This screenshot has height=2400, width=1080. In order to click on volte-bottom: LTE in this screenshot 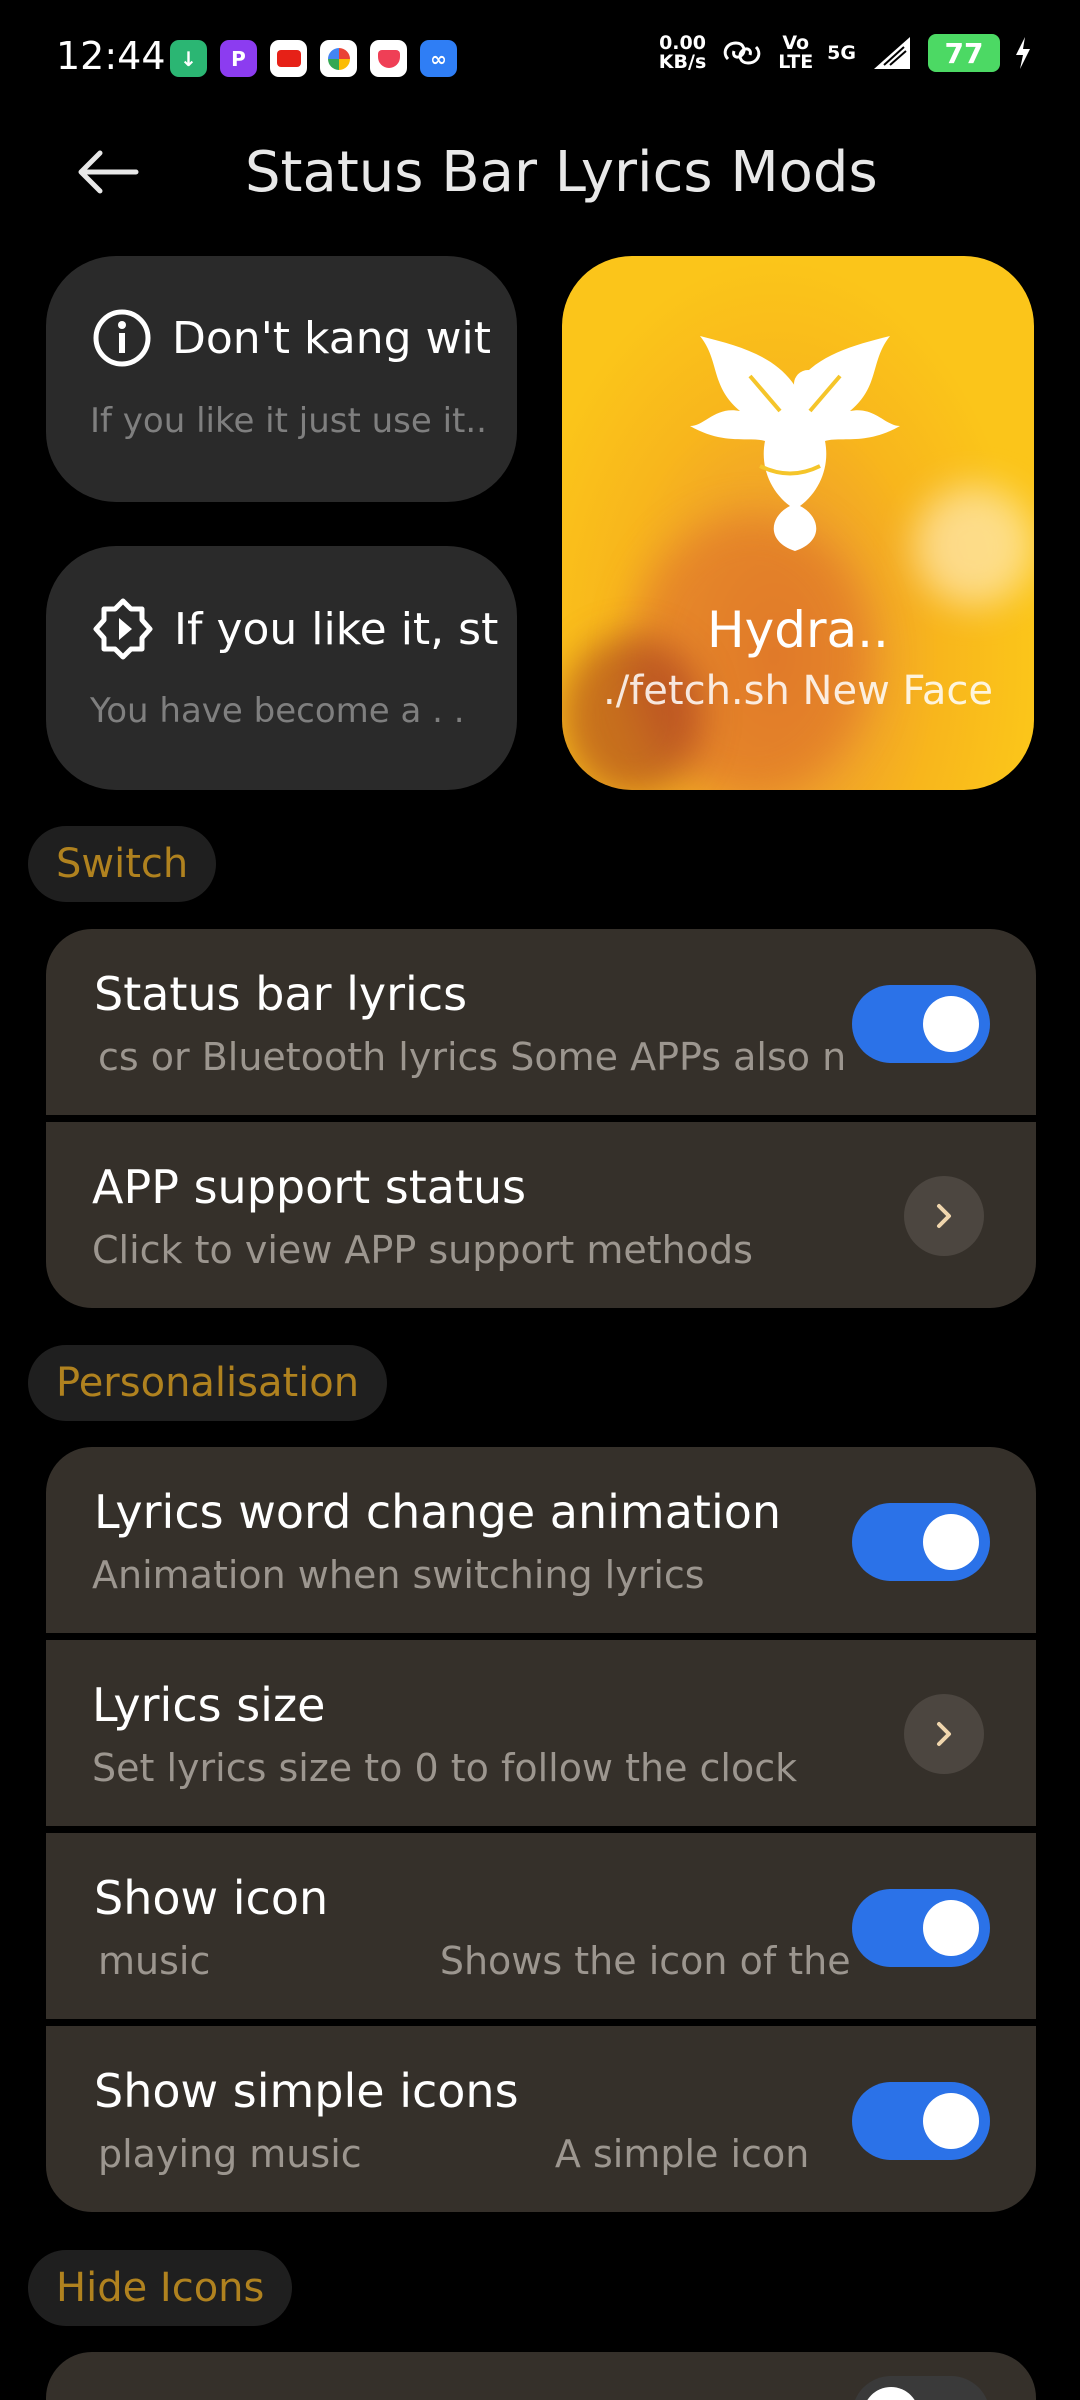, I will do `click(796, 62)`.